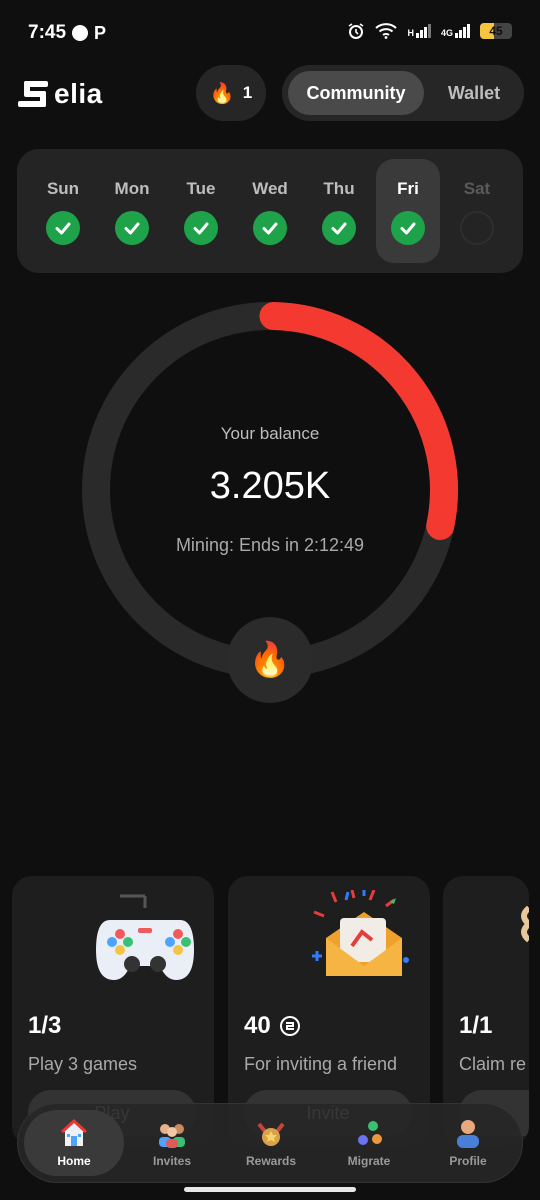  I want to click on nav-label: Migrate, so click(369, 1161).